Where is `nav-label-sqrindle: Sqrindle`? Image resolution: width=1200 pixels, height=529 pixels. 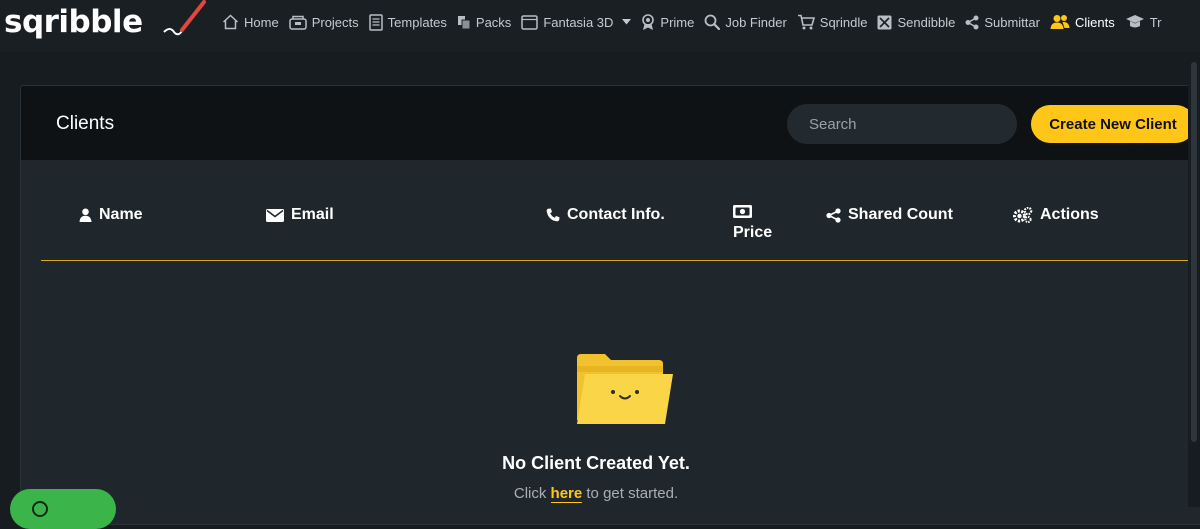 nav-label-sqrindle: Sqrindle is located at coordinates (843, 22).